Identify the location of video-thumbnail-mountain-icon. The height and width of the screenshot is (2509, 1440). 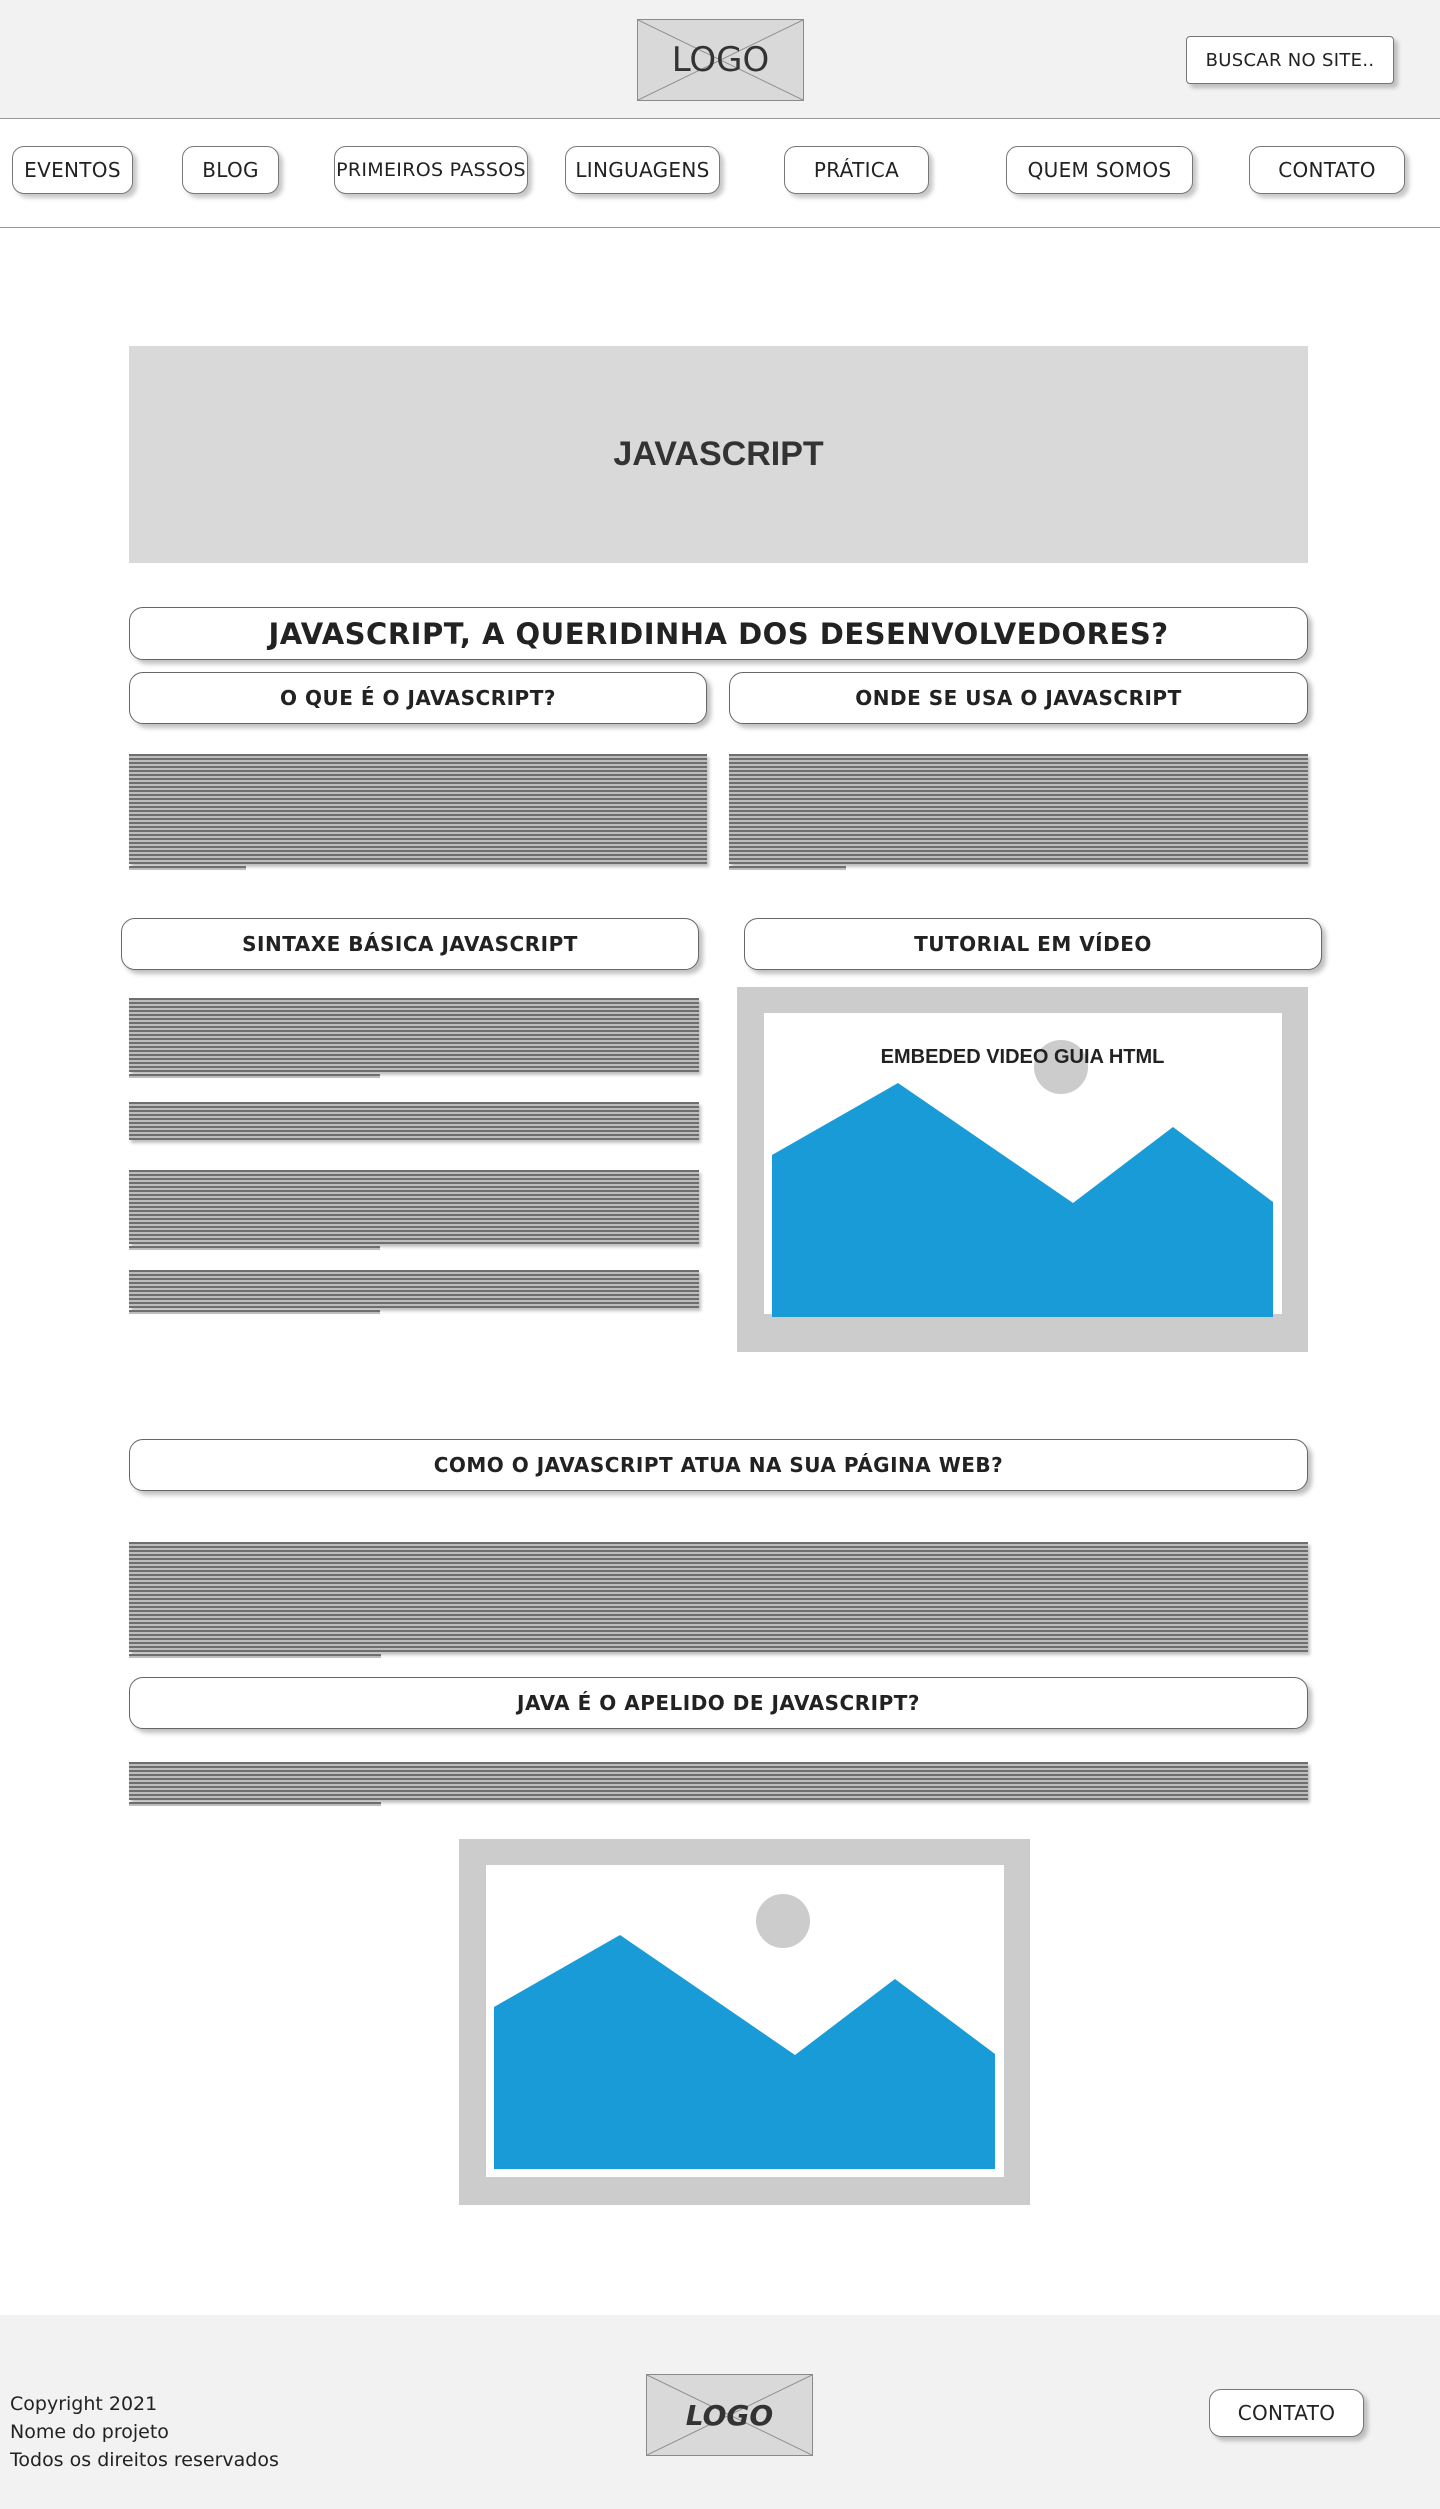
(1022, 1178).